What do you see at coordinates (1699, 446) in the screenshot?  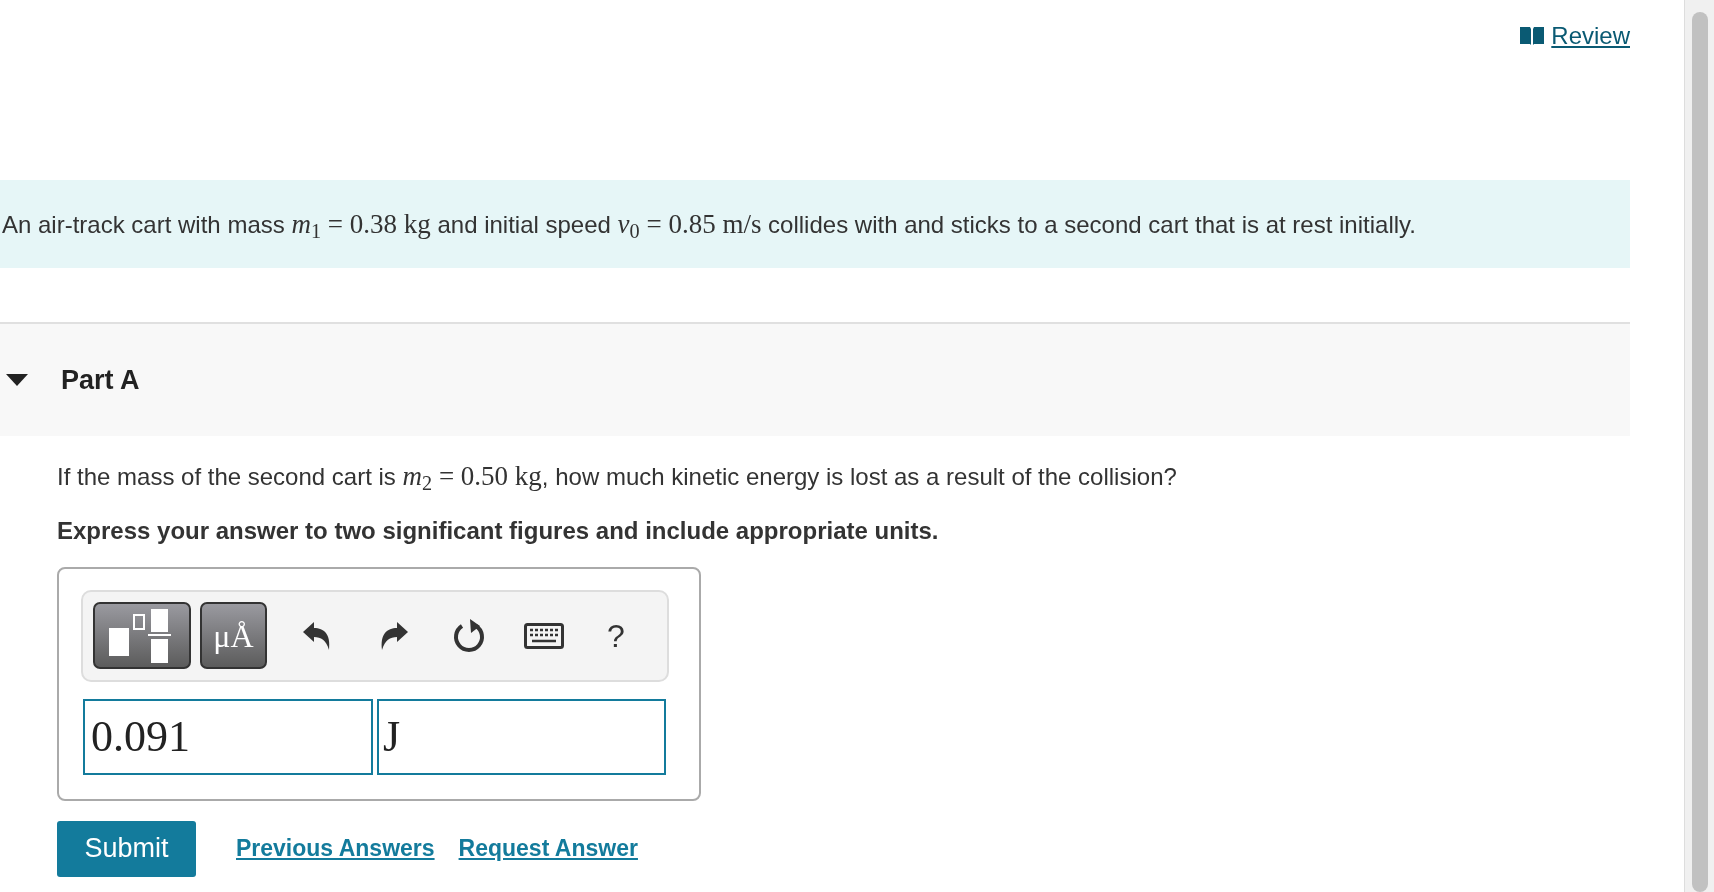 I see `scrollbar` at bounding box center [1699, 446].